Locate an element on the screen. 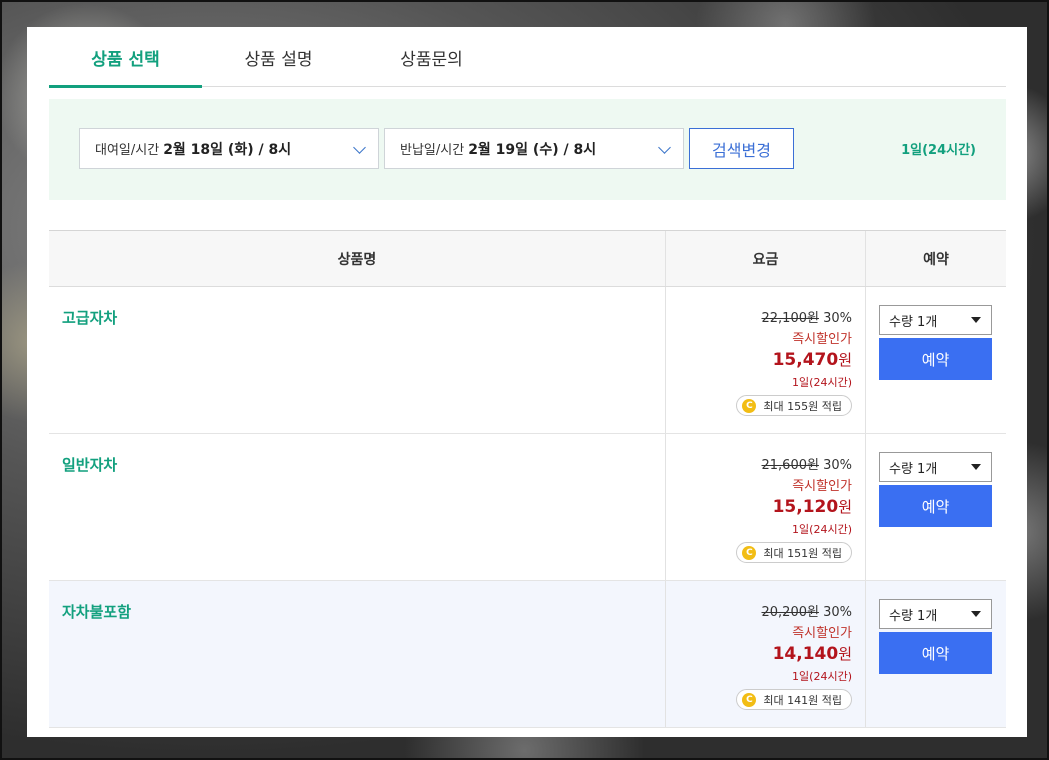  product-name: 자차불포함 is located at coordinates (357, 654).